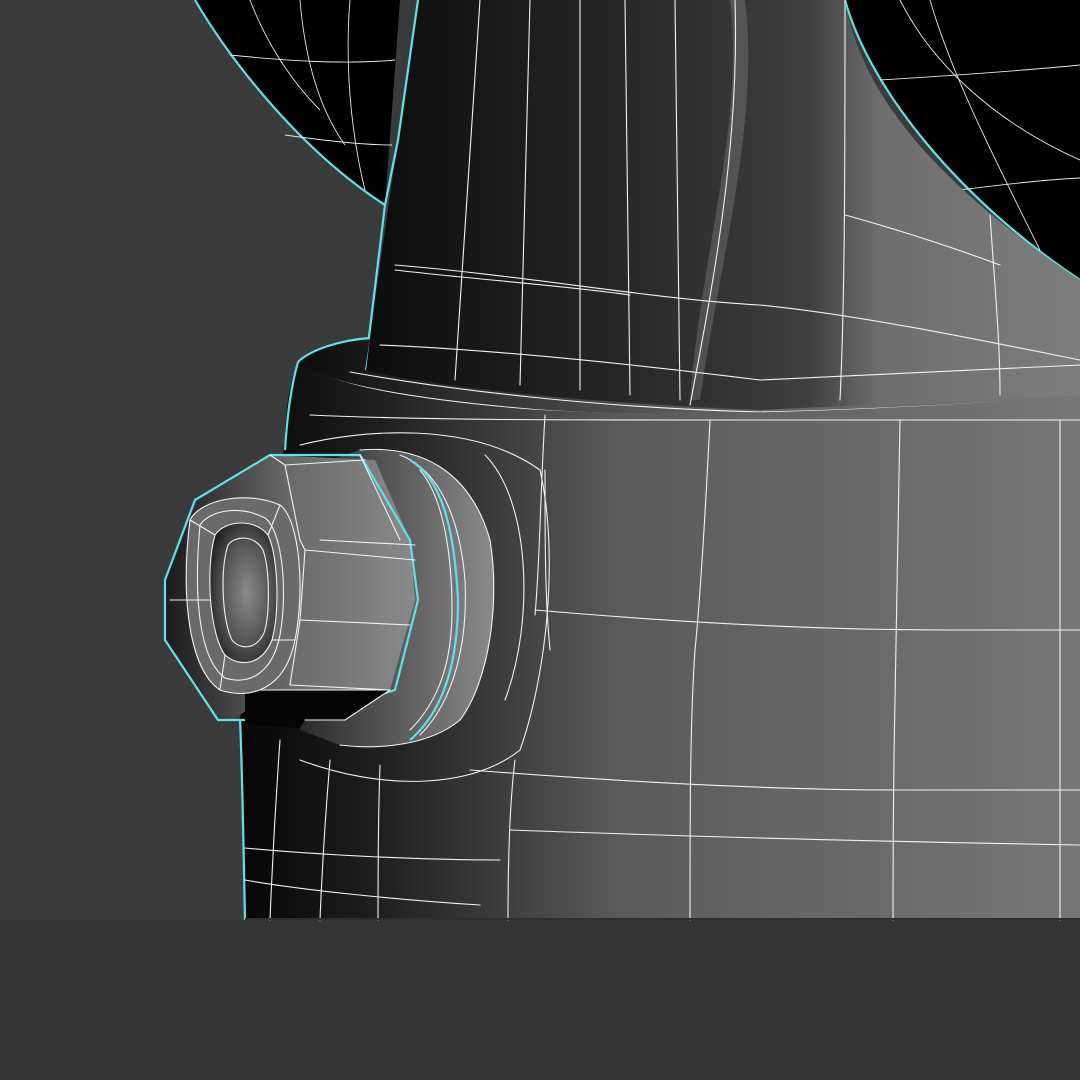 This screenshot has height=1080, width=1080. Describe the element at coordinates (540, 1000) in the screenshot. I see `viewport-lower-band` at that location.